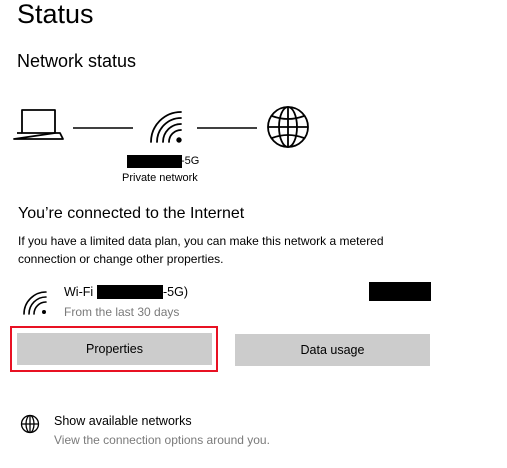  Describe the element at coordinates (190, 161) in the screenshot. I see `network-ssid-suffix: -5G` at that location.